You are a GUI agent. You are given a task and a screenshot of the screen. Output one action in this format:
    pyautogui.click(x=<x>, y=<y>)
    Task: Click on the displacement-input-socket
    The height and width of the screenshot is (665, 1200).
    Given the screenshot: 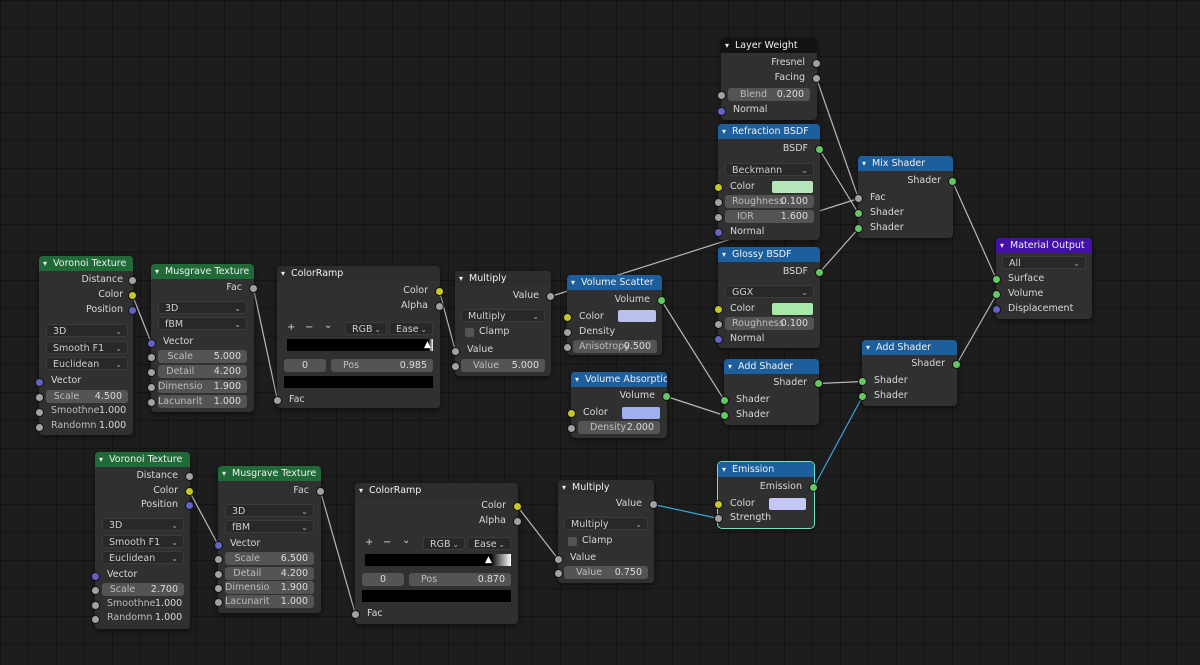 What is the action you would take?
    pyautogui.click(x=996, y=309)
    